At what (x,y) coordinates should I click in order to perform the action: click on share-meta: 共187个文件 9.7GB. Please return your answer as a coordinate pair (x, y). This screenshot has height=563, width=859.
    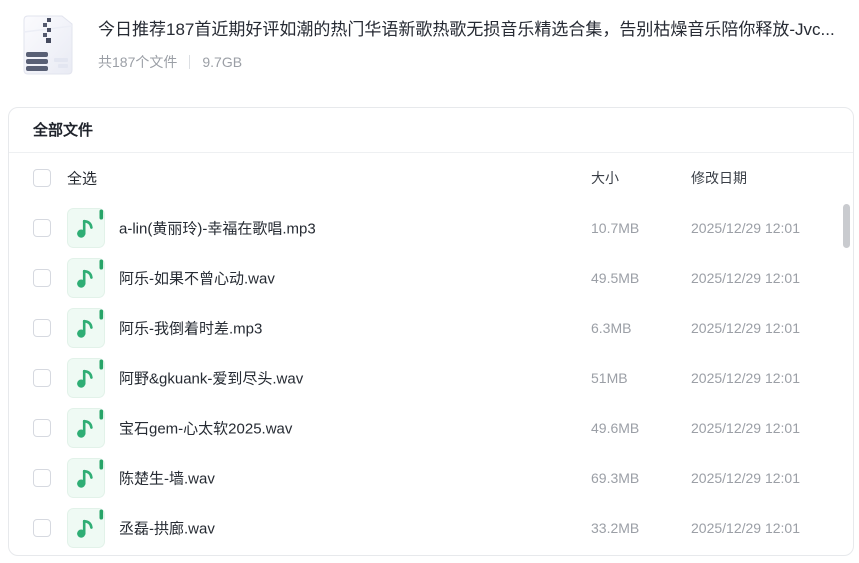
    Looking at the image, I should click on (473, 62).